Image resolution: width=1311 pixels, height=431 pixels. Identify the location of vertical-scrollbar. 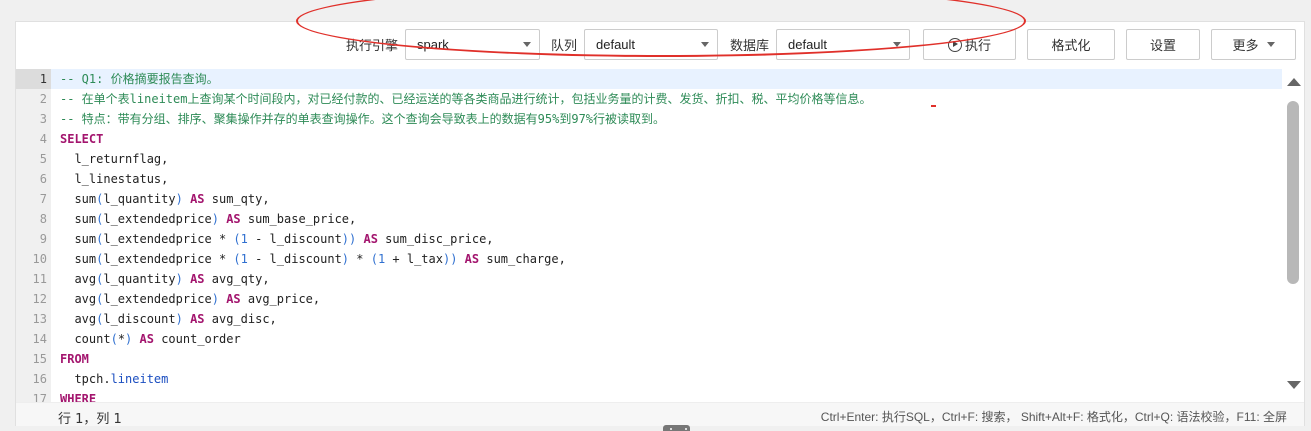
(1293, 235).